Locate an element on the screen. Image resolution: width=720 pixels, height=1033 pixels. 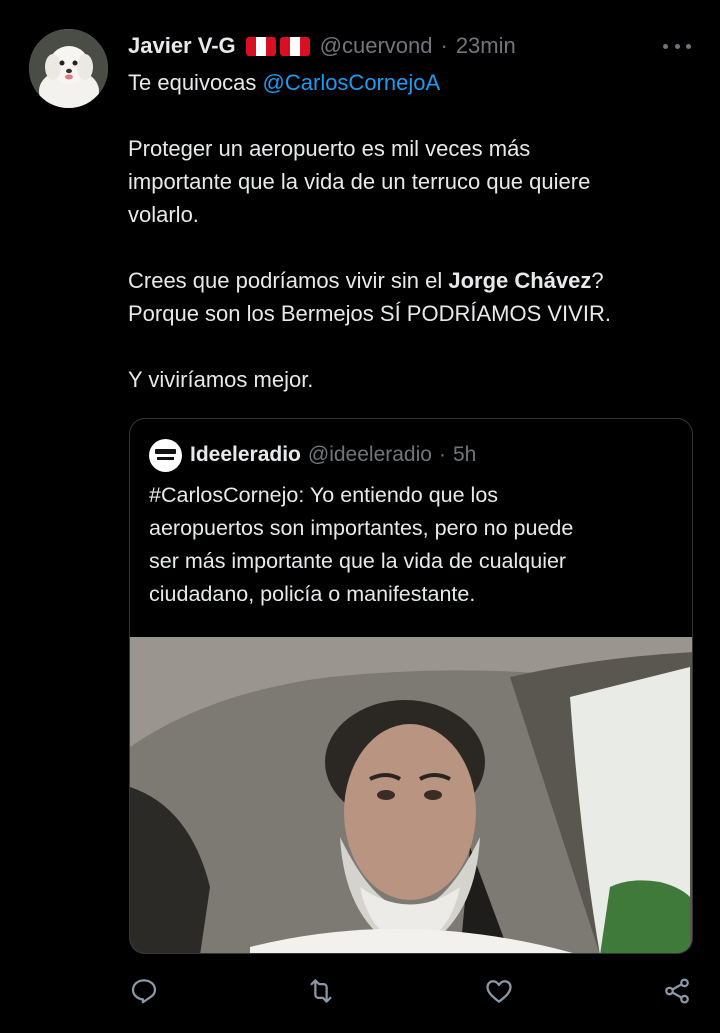
tweet-line: Te equivocas @CarlosCornejoA is located at coordinates (408, 82).